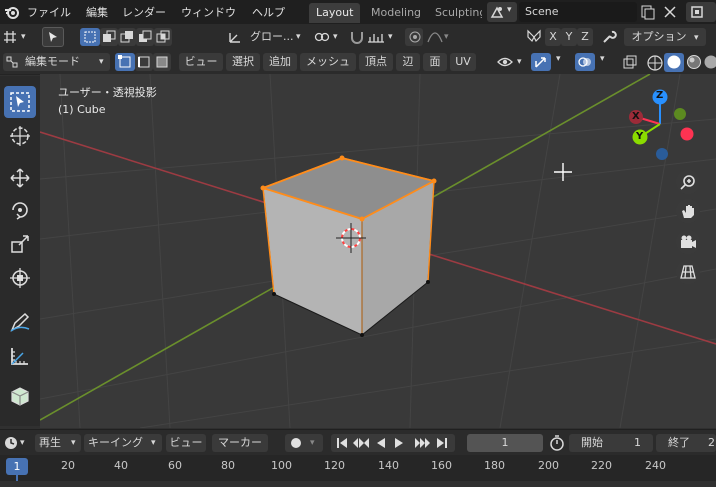  What do you see at coordinates (97, 12) in the screenshot?
I see `menu-edit: 編集` at bounding box center [97, 12].